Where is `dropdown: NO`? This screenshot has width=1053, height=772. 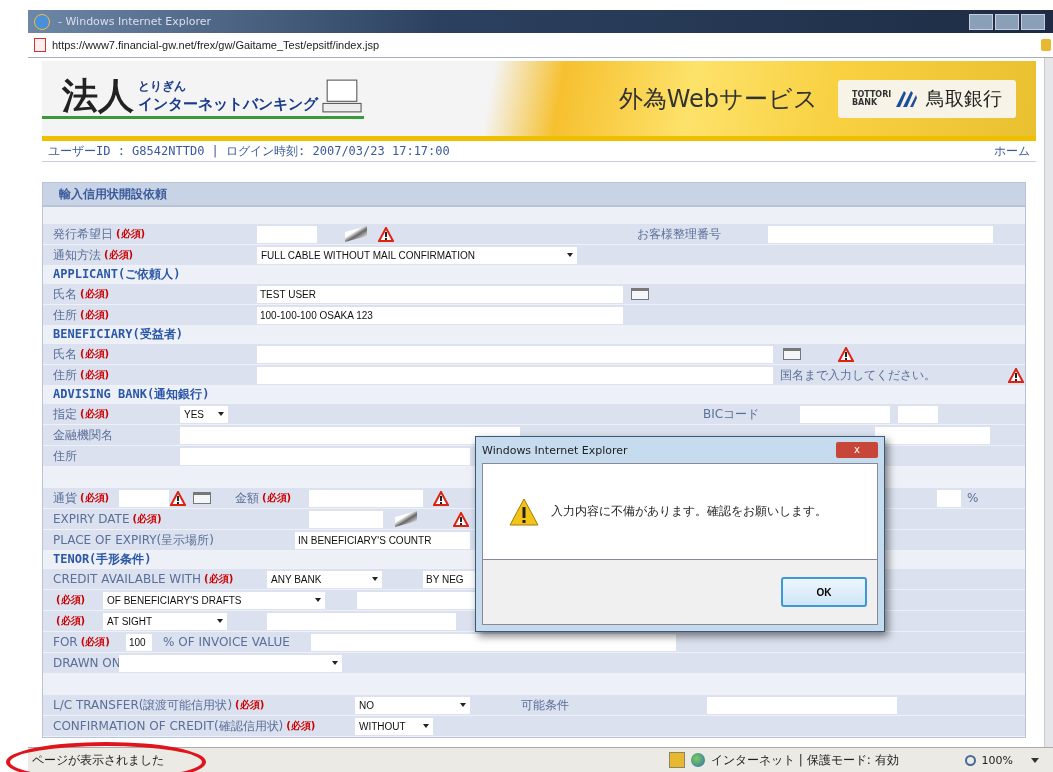 dropdown: NO is located at coordinates (412, 705).